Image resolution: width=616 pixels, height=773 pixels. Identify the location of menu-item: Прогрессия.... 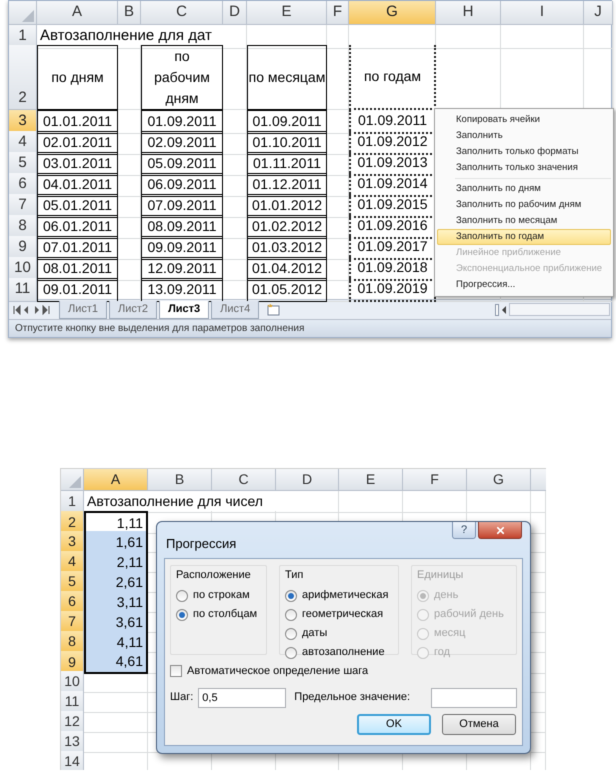
(524, 285).